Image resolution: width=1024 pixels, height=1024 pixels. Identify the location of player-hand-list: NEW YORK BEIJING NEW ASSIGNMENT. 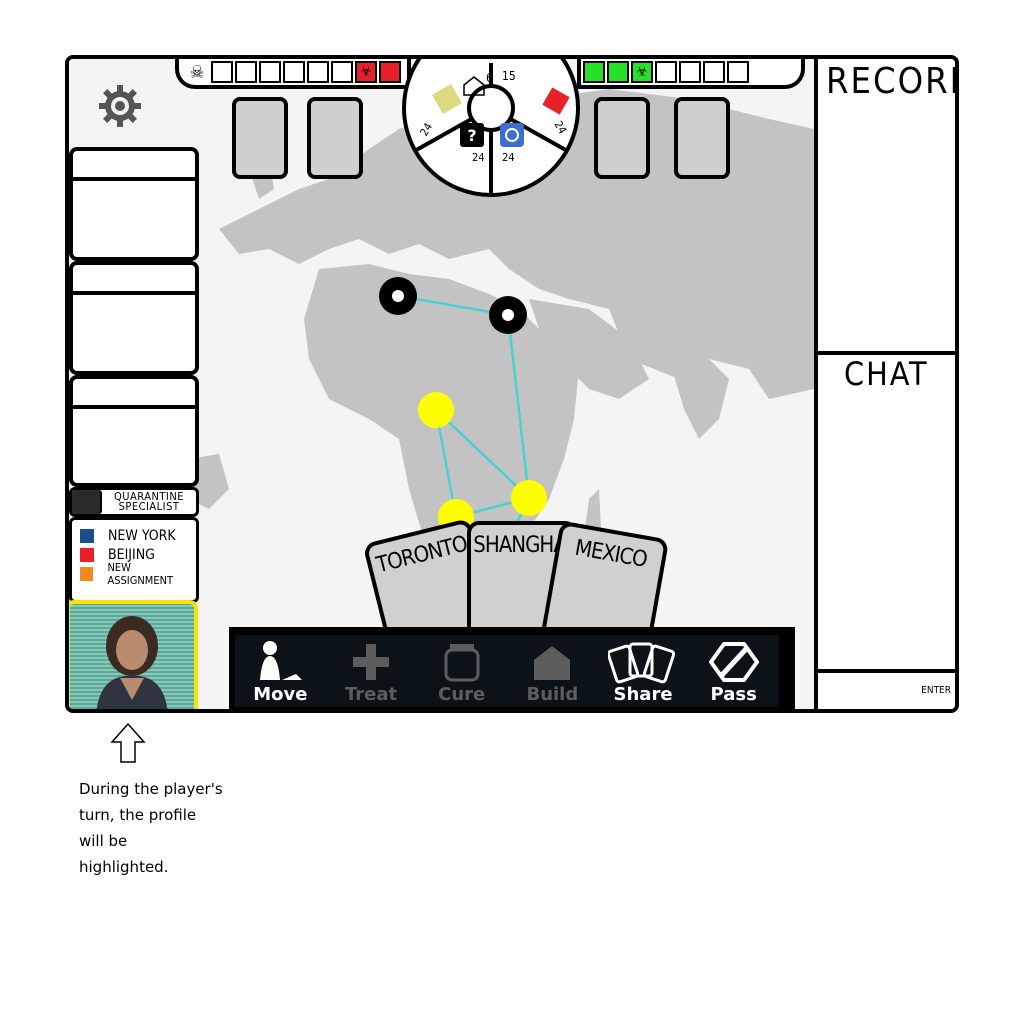
(134, 560).